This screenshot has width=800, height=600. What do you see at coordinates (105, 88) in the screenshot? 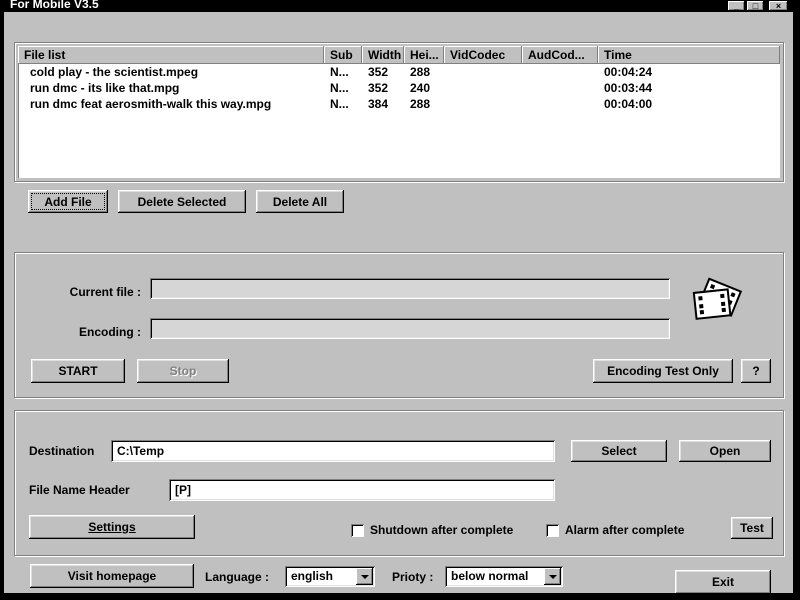
I see `file-name: run dmc - its like that.mpg` at bounding box center [105, 88].